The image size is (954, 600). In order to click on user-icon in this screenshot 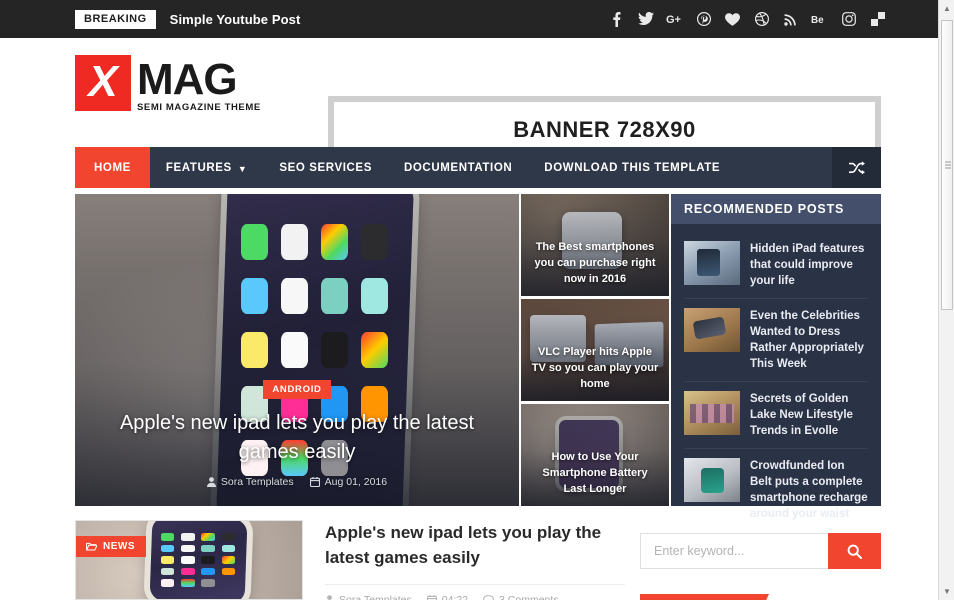, I will do `click(329, 597)`.